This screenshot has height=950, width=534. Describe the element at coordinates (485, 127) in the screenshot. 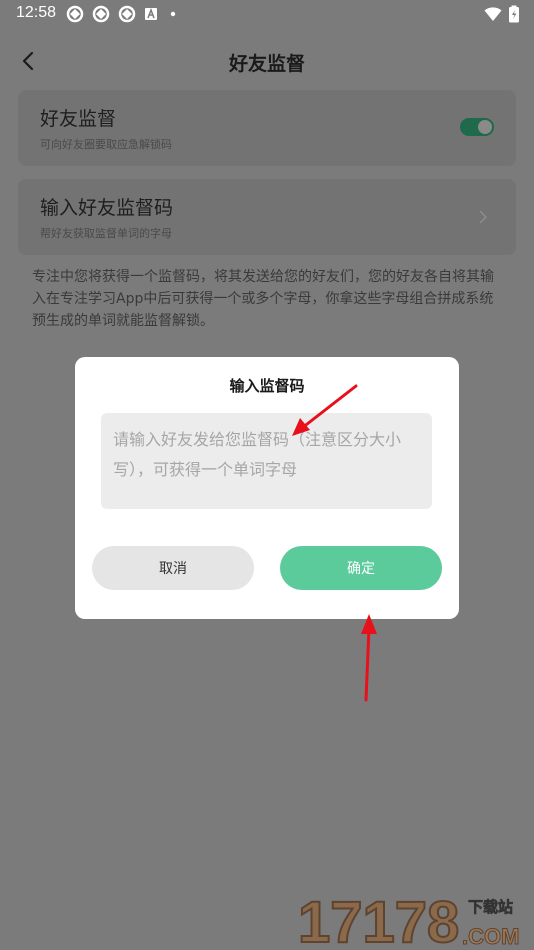

I see `toggle-knob` at that location.